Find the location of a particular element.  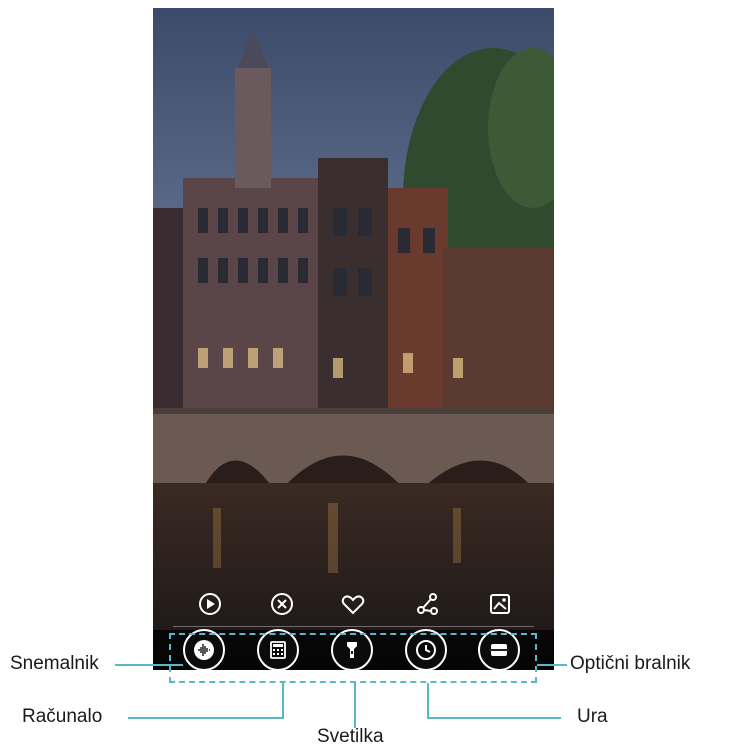

callout-clock: Ura is located at coordinates (592, 716).